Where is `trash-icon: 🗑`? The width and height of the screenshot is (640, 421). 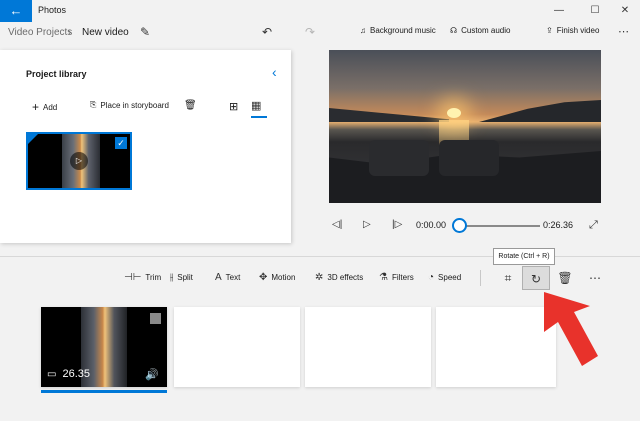 trash-icon: 🗑 is located at coordinates (565, 278).